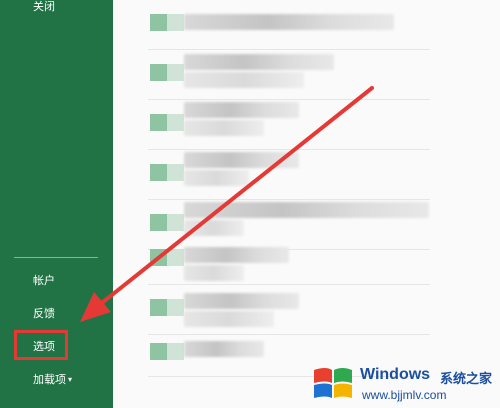 This screenshot has height=408, width=500. Describe the element at coordinates (466, 379) in the screenshot. I see `watermark-title-cn: 系统之家` at that location.